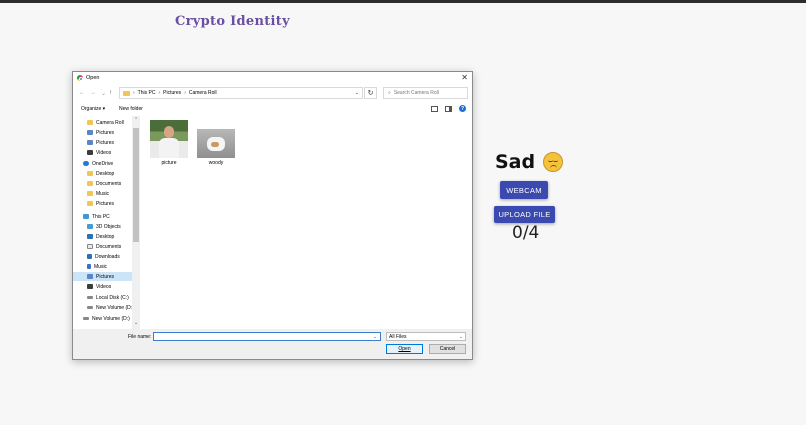 The image size is (806, 425). I want to click on recent-dropdown-icon: ⌄, so click(103, 93).